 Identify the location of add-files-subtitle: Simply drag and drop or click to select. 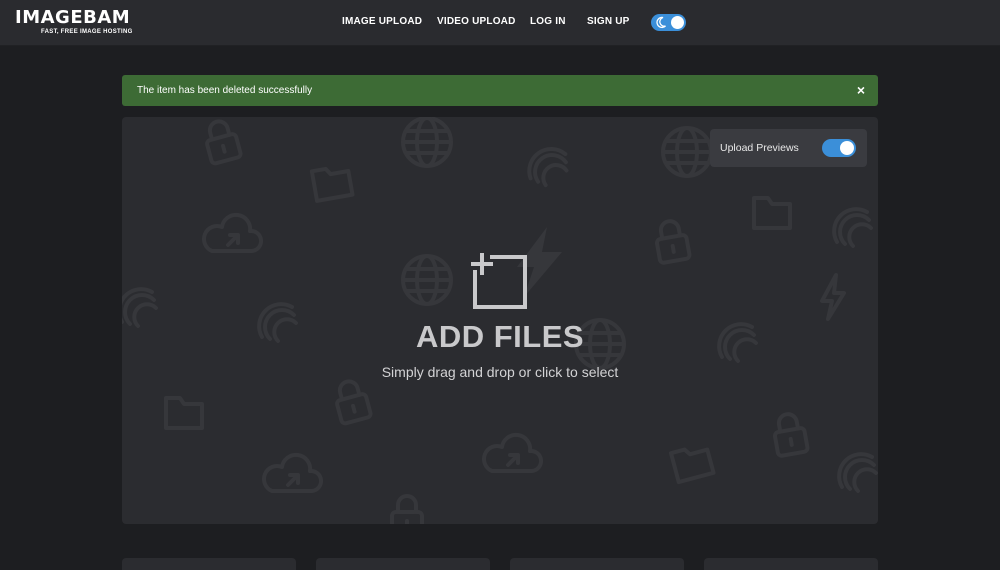
(500, 372).